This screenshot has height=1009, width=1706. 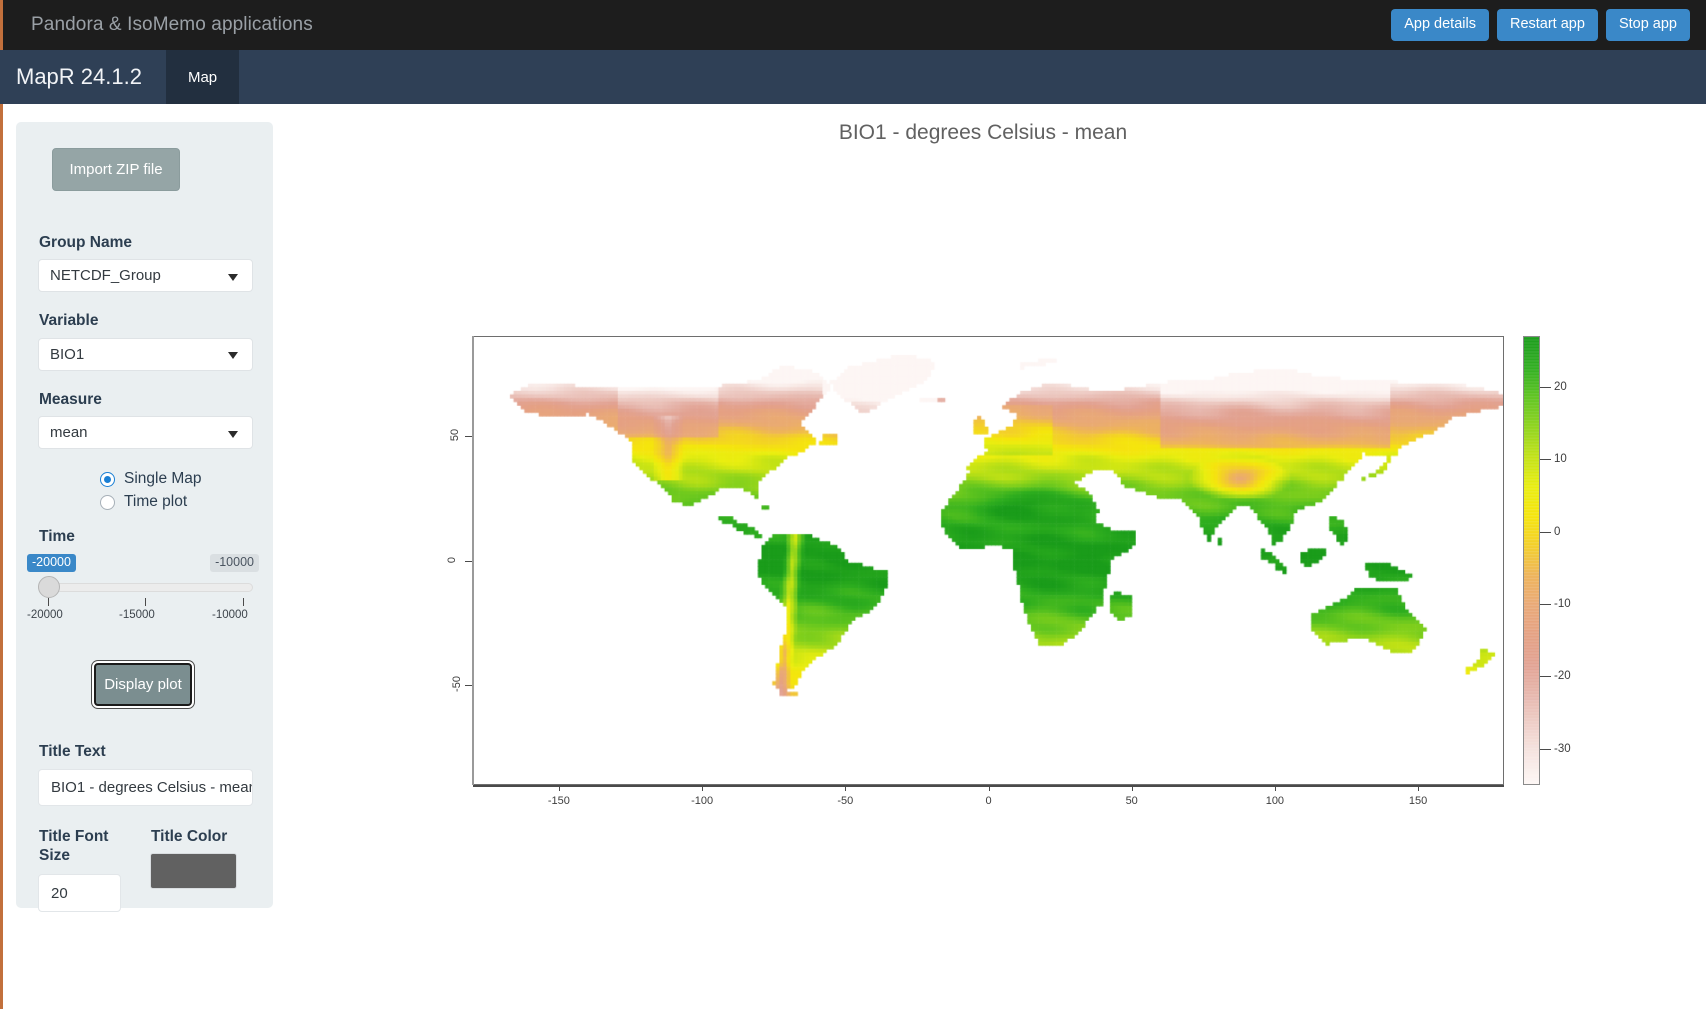 I want to click on title-color-group: Title Color, so click(x=200, y=870).